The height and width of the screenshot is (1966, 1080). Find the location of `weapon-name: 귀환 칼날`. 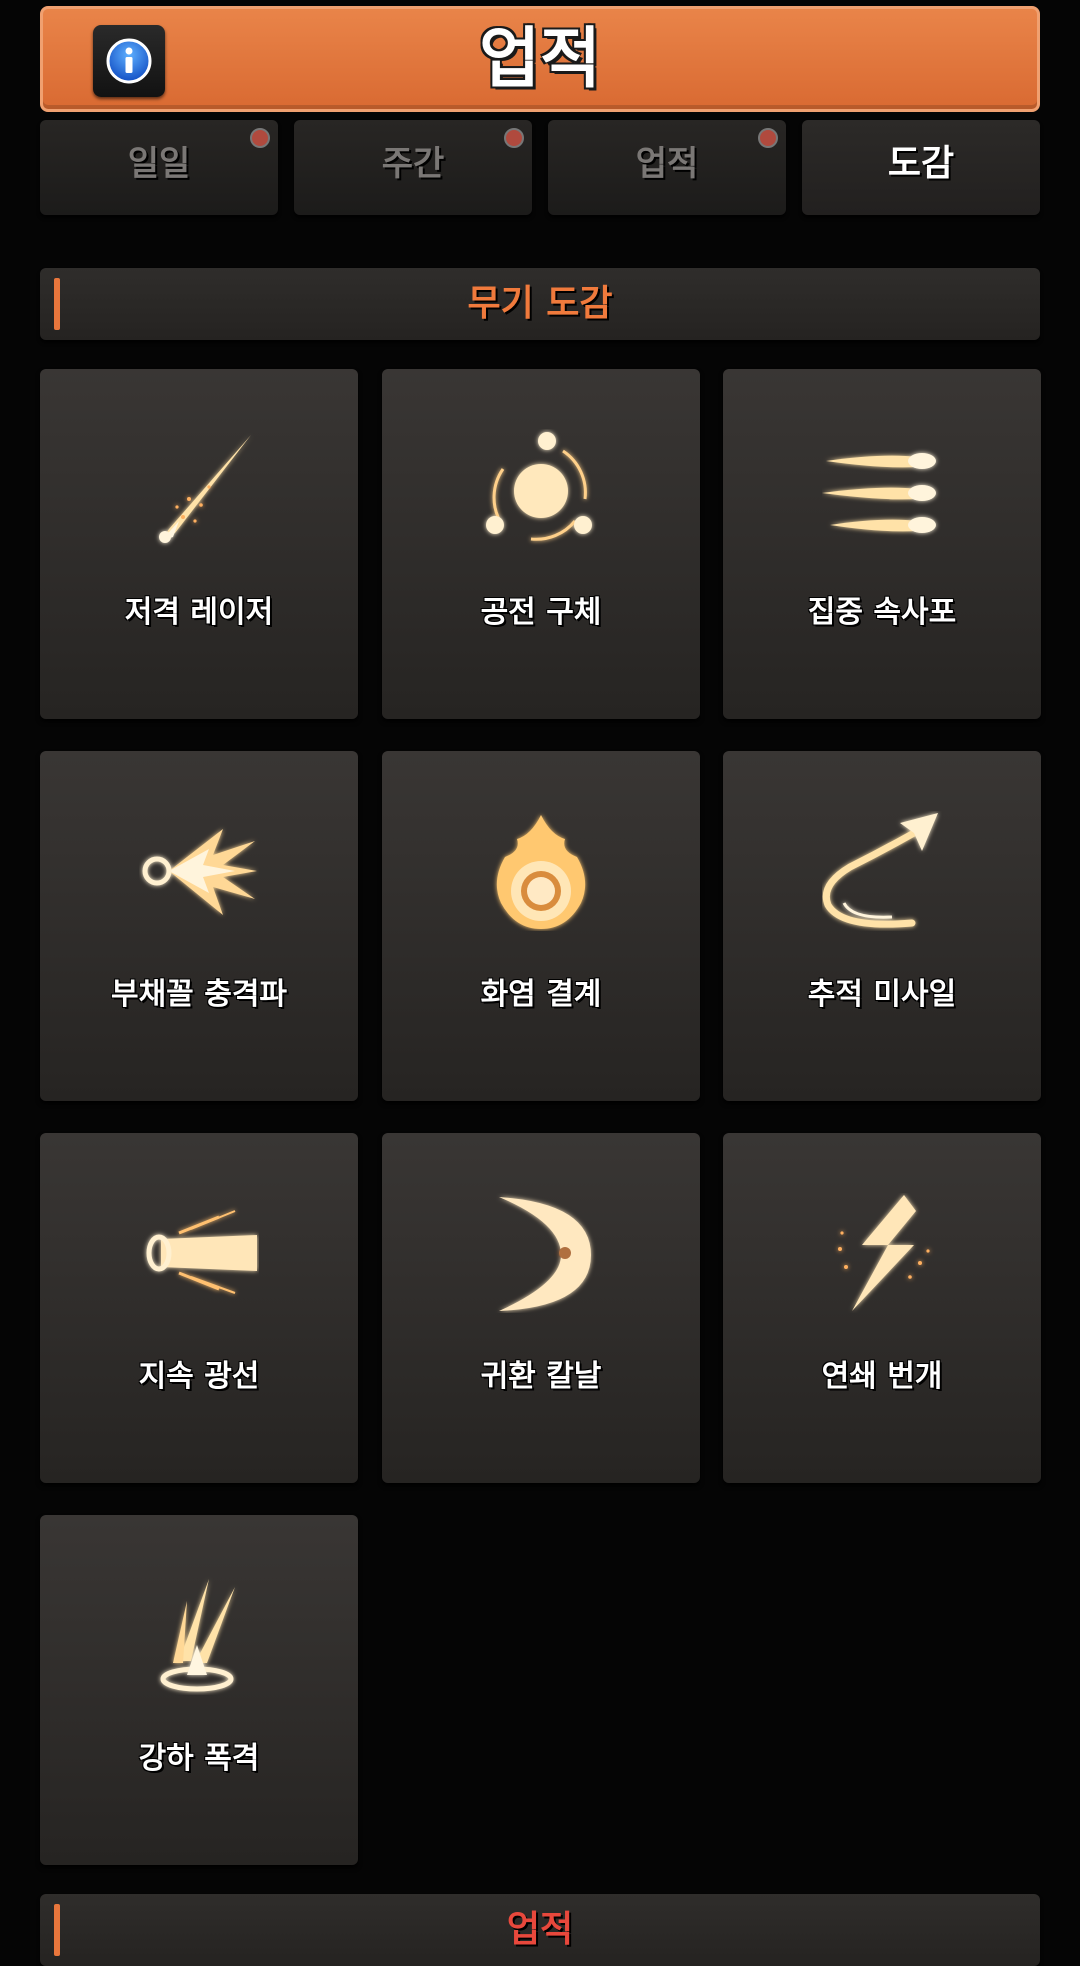

weapon-name: 귀환 칼날 is located at coordinates (541, 1376).